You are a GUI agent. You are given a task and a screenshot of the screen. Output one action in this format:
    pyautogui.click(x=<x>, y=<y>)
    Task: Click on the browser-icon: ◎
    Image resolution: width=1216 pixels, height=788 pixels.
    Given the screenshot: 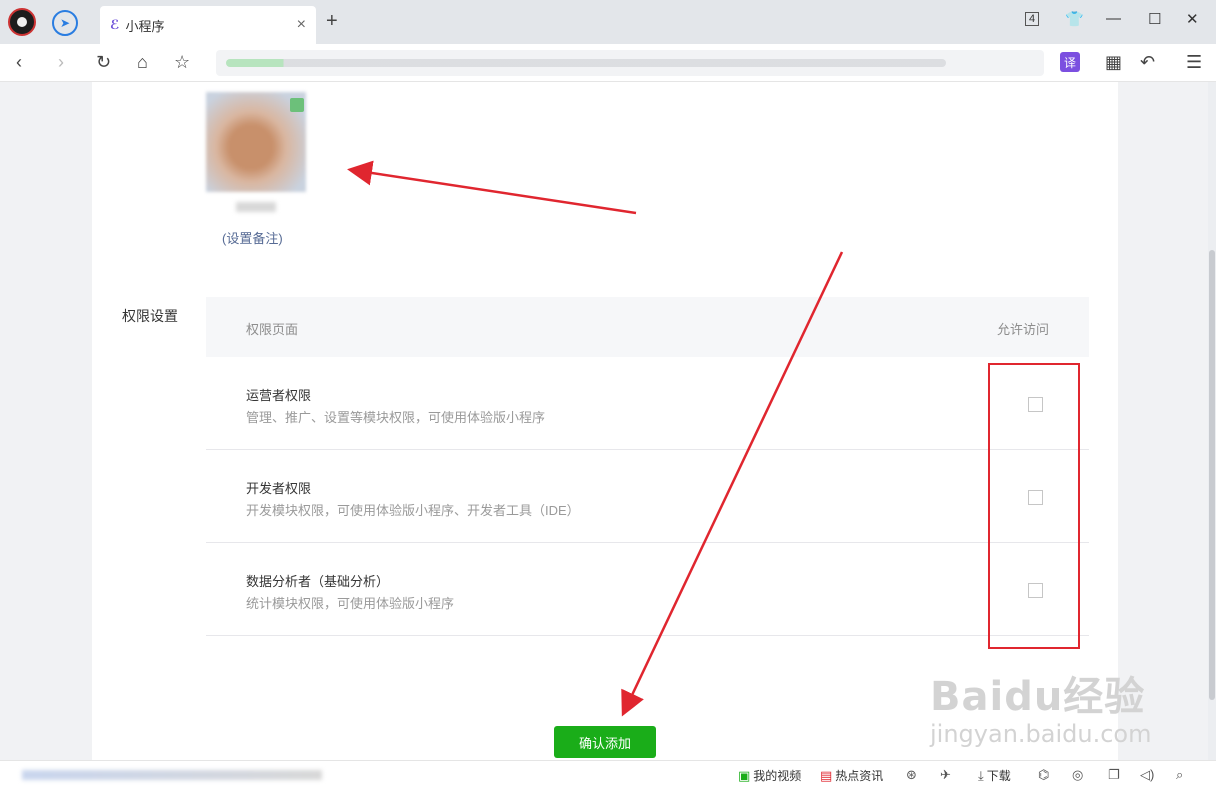 What is the action you would take?
    pyautogui.click(x=1077, y=775)
    